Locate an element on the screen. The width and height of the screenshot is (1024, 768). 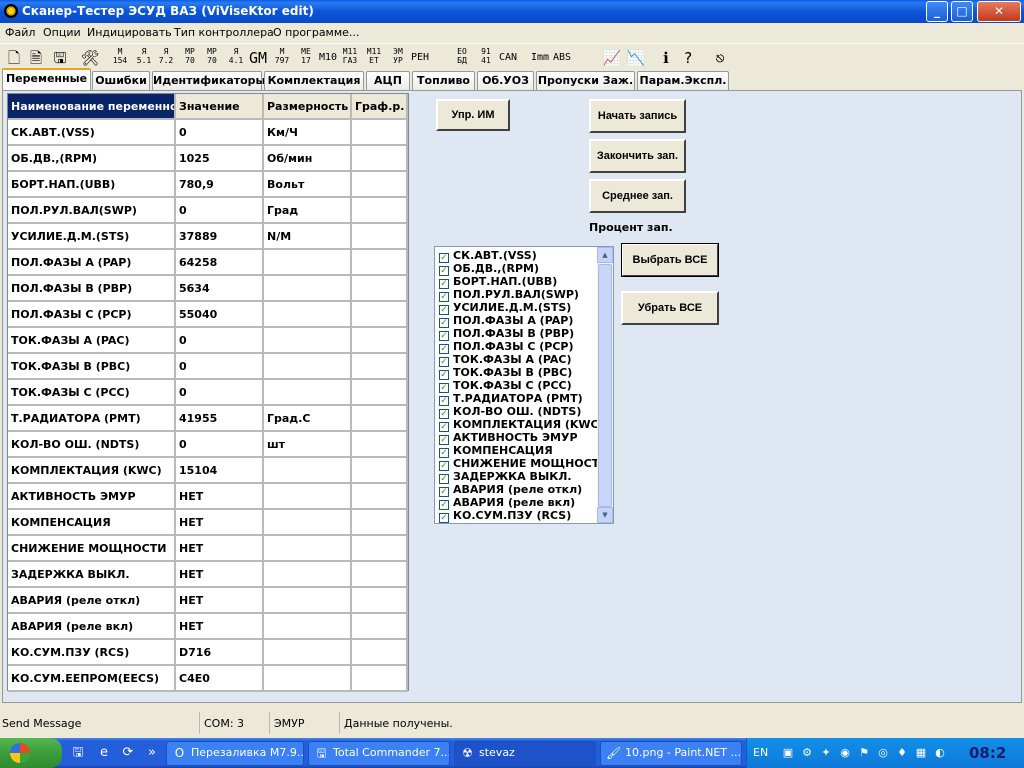
grid-row: КОЛ-ВО ОШ. (NDTS) 0 шт is located at coordinates (208, 445).